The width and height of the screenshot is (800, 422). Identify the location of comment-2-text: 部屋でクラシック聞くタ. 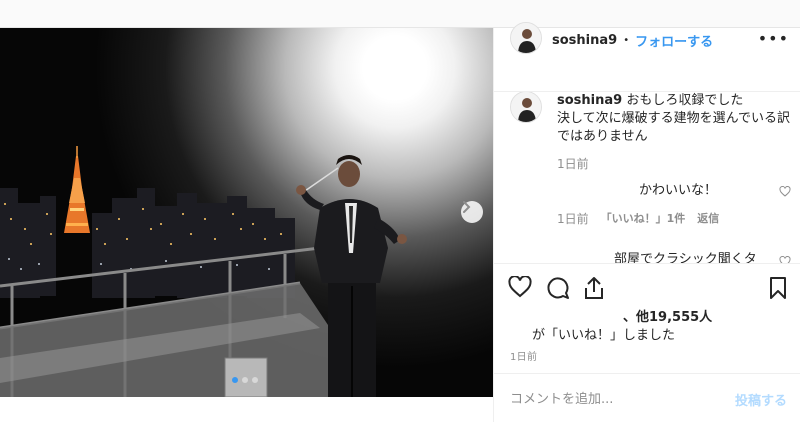
(685, 257).